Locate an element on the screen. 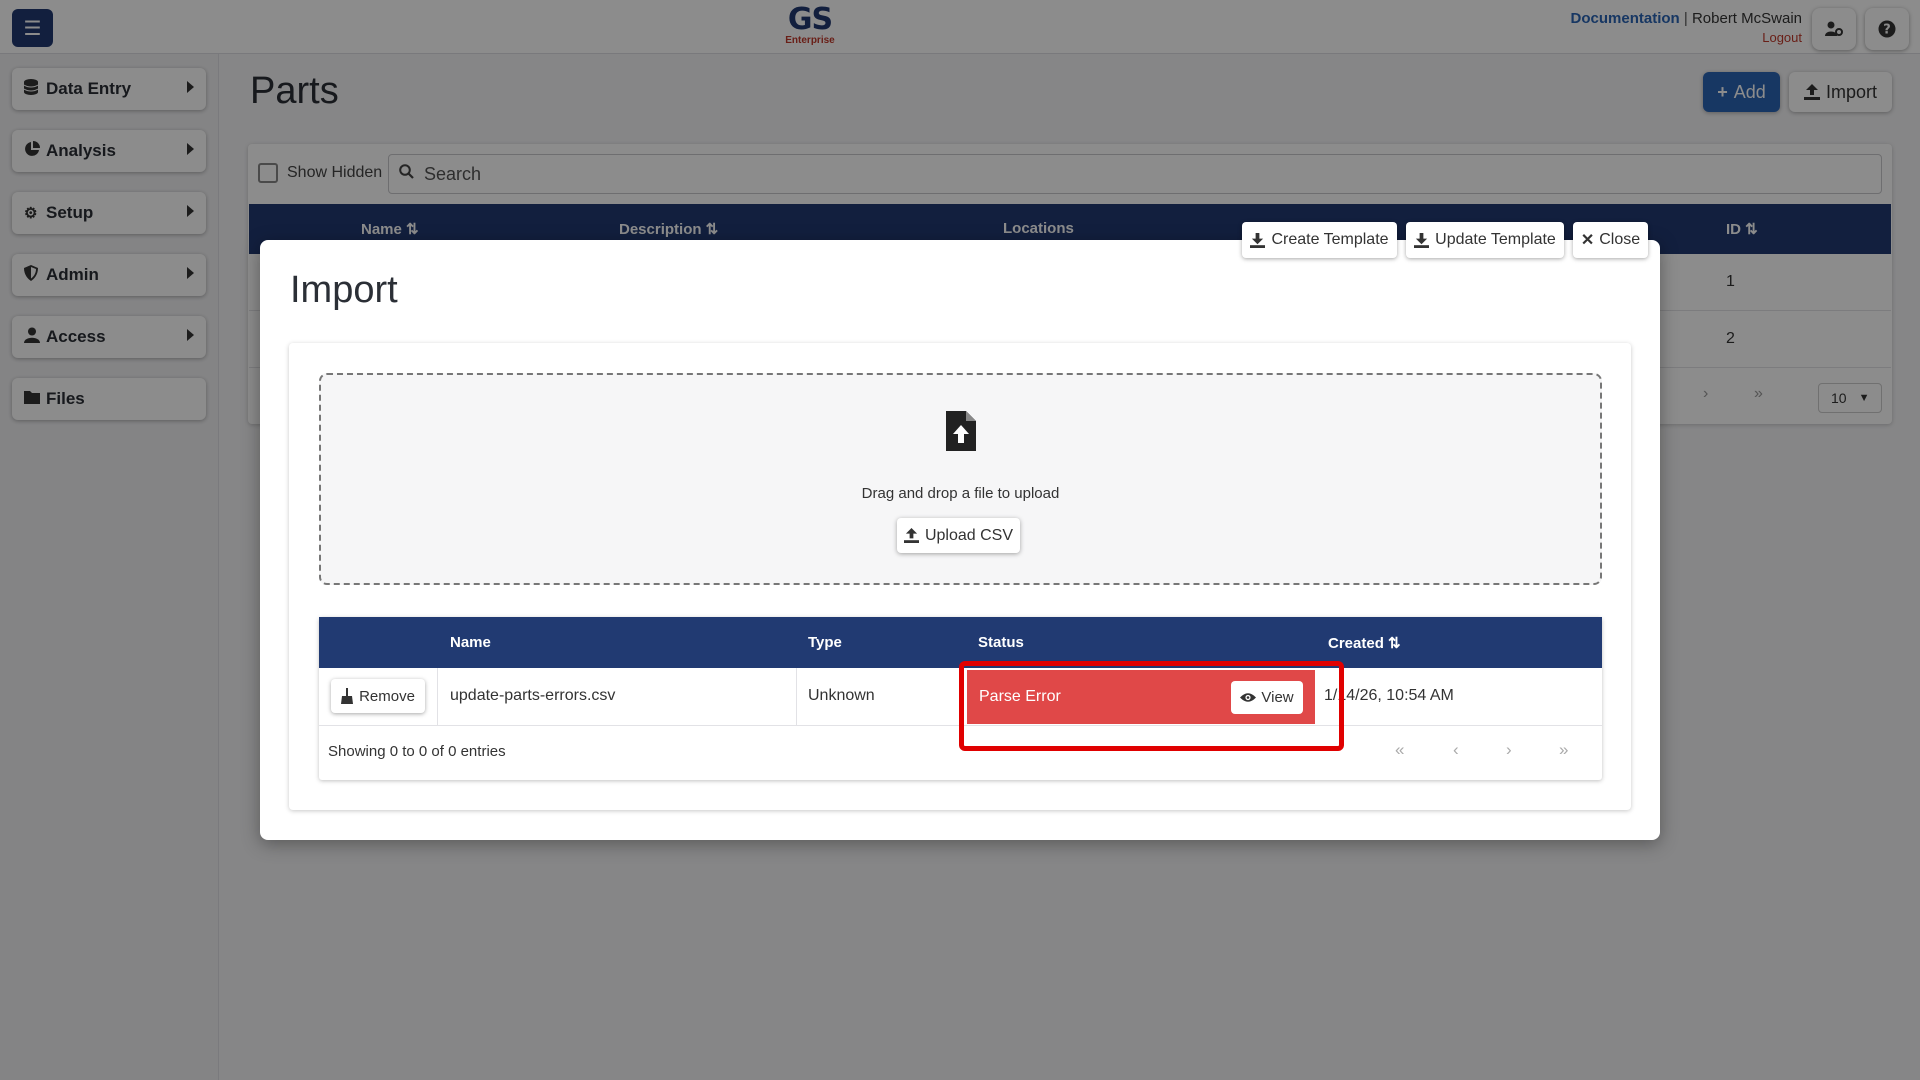 The height and width of the screenshot is (1080, 1920). dropzone-text: Drag and drop a file to upload is located at coordinates (960, 493).